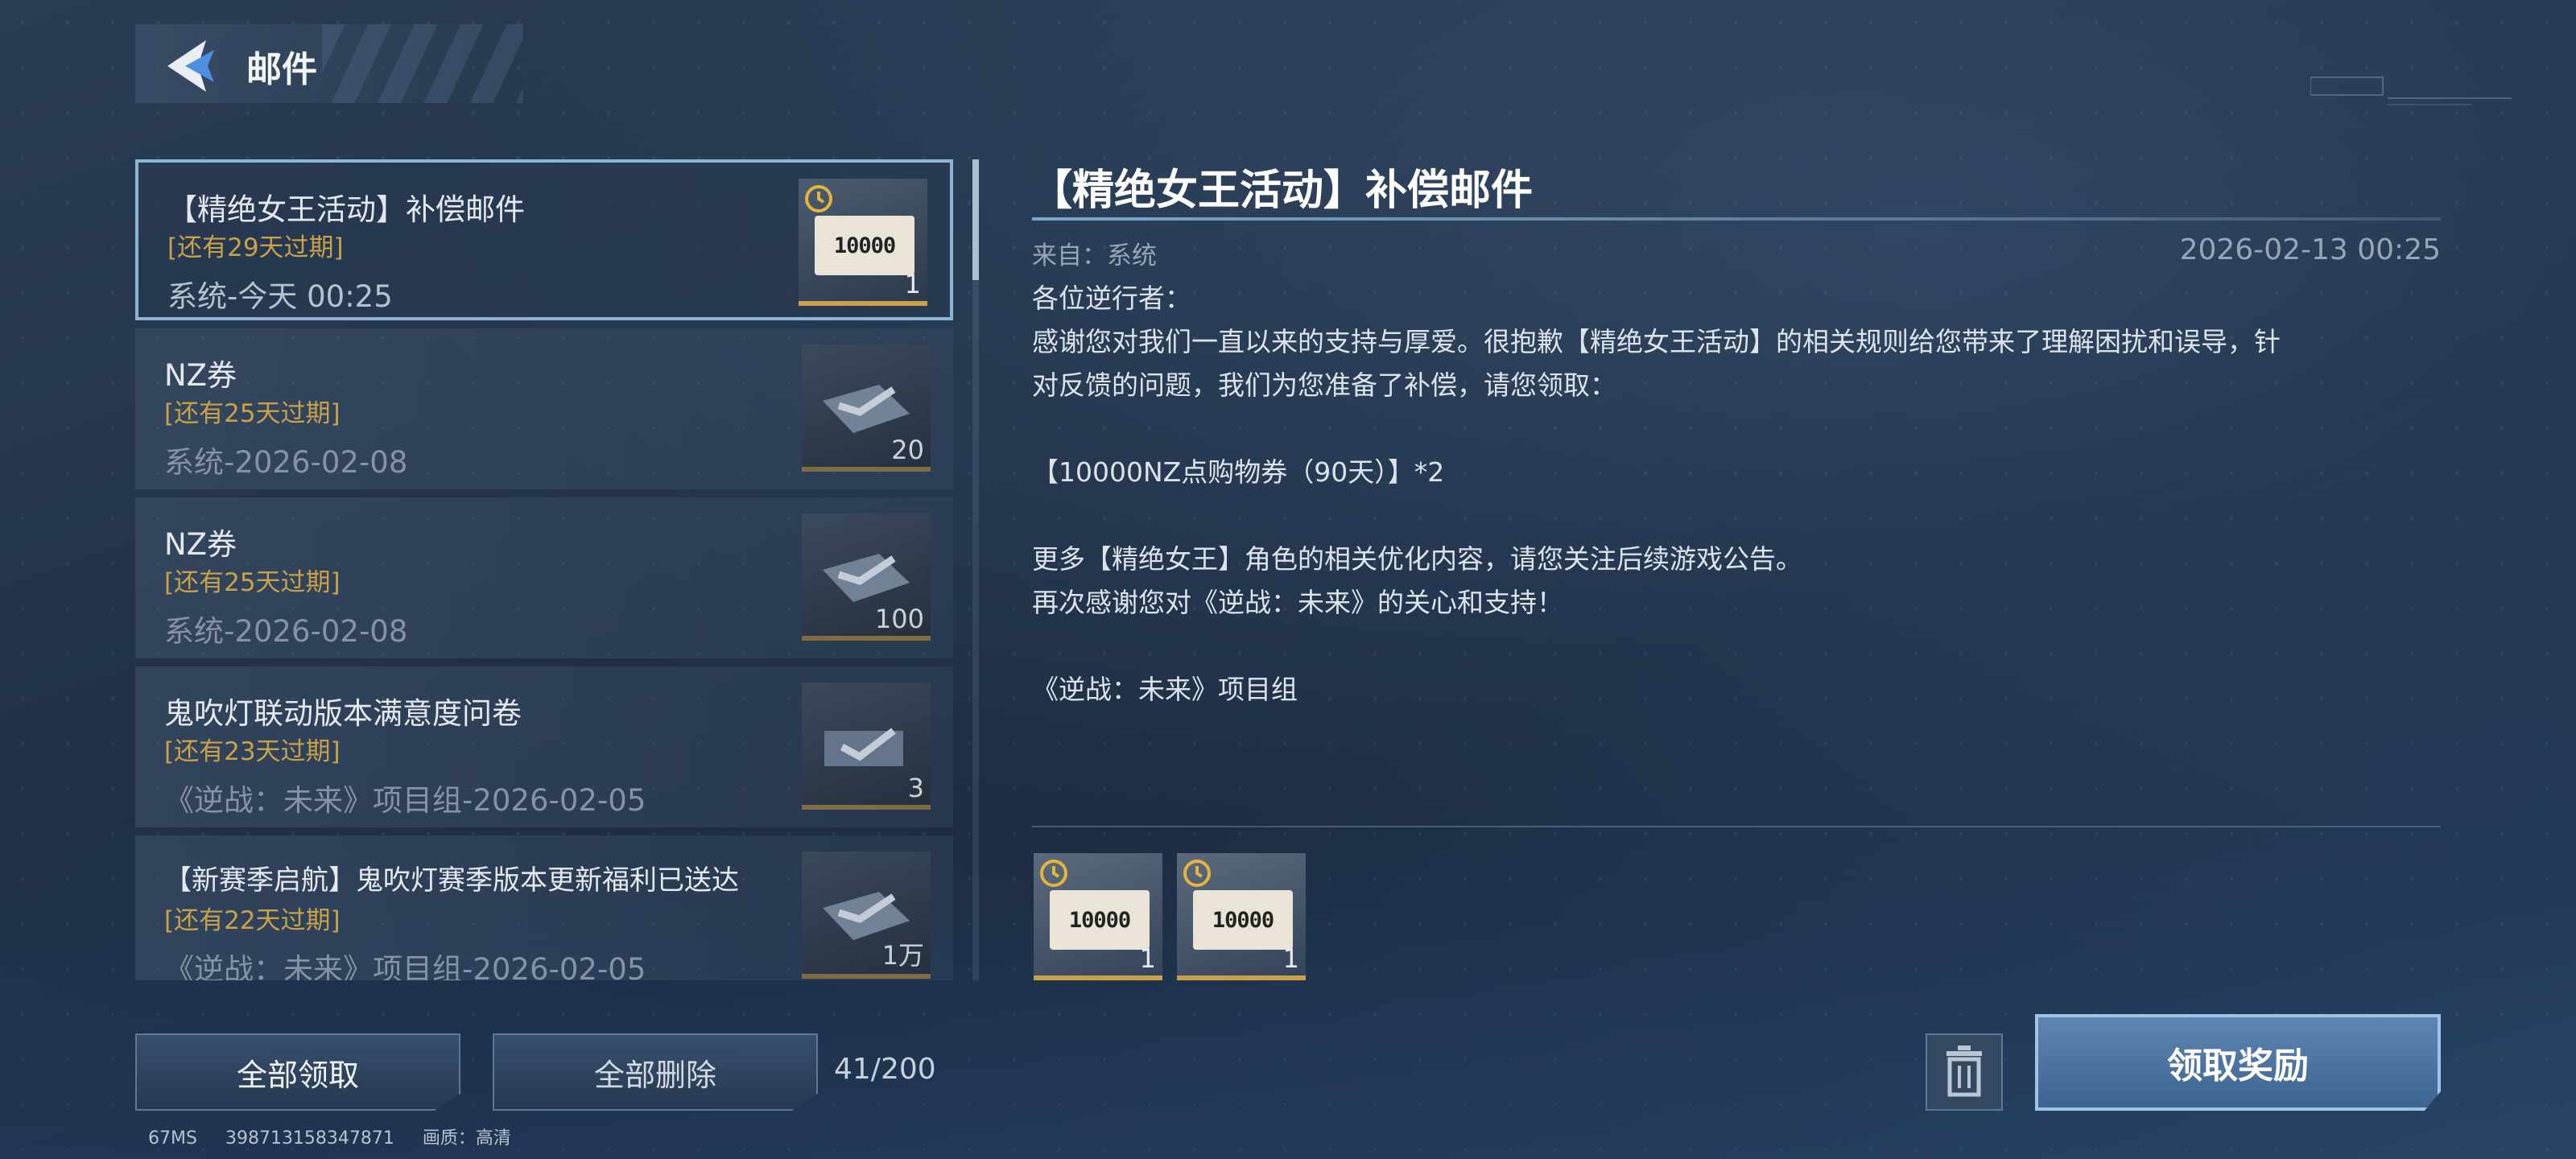 This screenshot has width=2576, height=1159. What do you see at coordinates (451, 881) in the screenshot?
I see `mail-item-title: 【新赛季启航】鬼吹灯赛季版本更新福利已送达` at bounding box center [451, 881].